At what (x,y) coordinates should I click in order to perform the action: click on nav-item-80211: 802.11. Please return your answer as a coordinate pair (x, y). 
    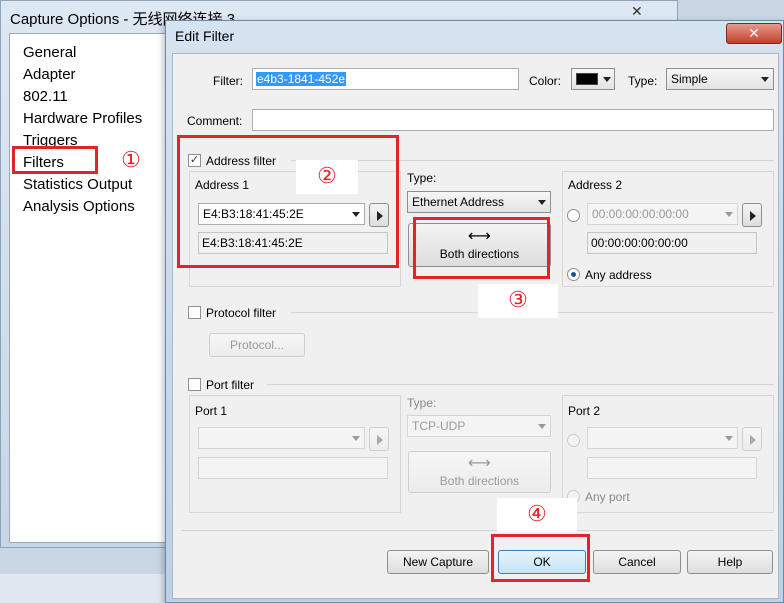
    Looking at the image, I should click on (45, 96).